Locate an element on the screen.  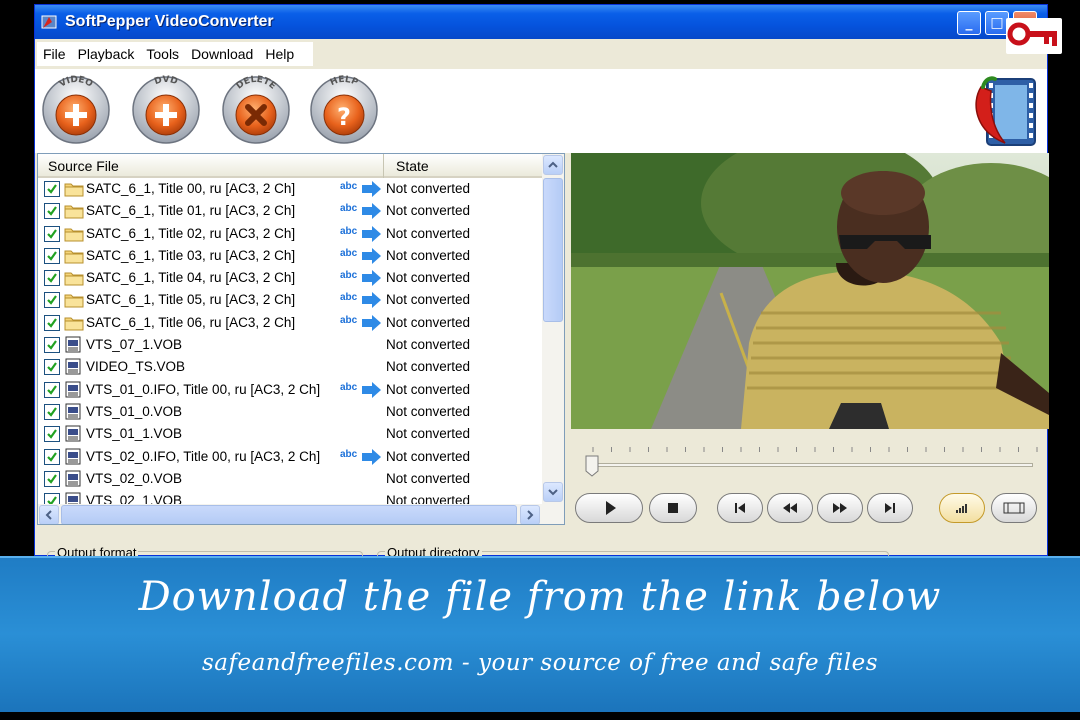
horizontal-scroll-thumb is located at coordinates (289, 514).